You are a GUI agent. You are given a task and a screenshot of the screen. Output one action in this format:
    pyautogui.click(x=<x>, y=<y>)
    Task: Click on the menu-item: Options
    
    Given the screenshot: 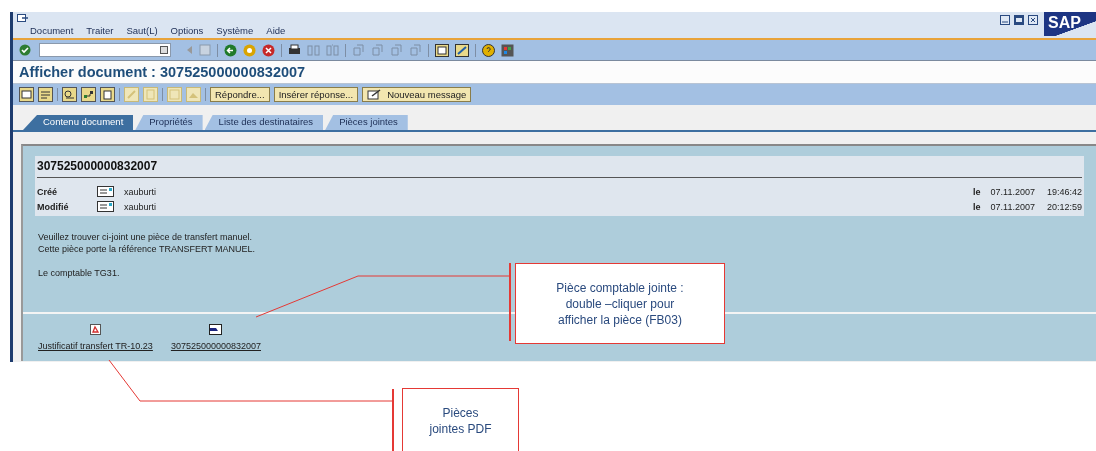 What is the action you would take?
    pyautogui.click(x=187, y=30)
    